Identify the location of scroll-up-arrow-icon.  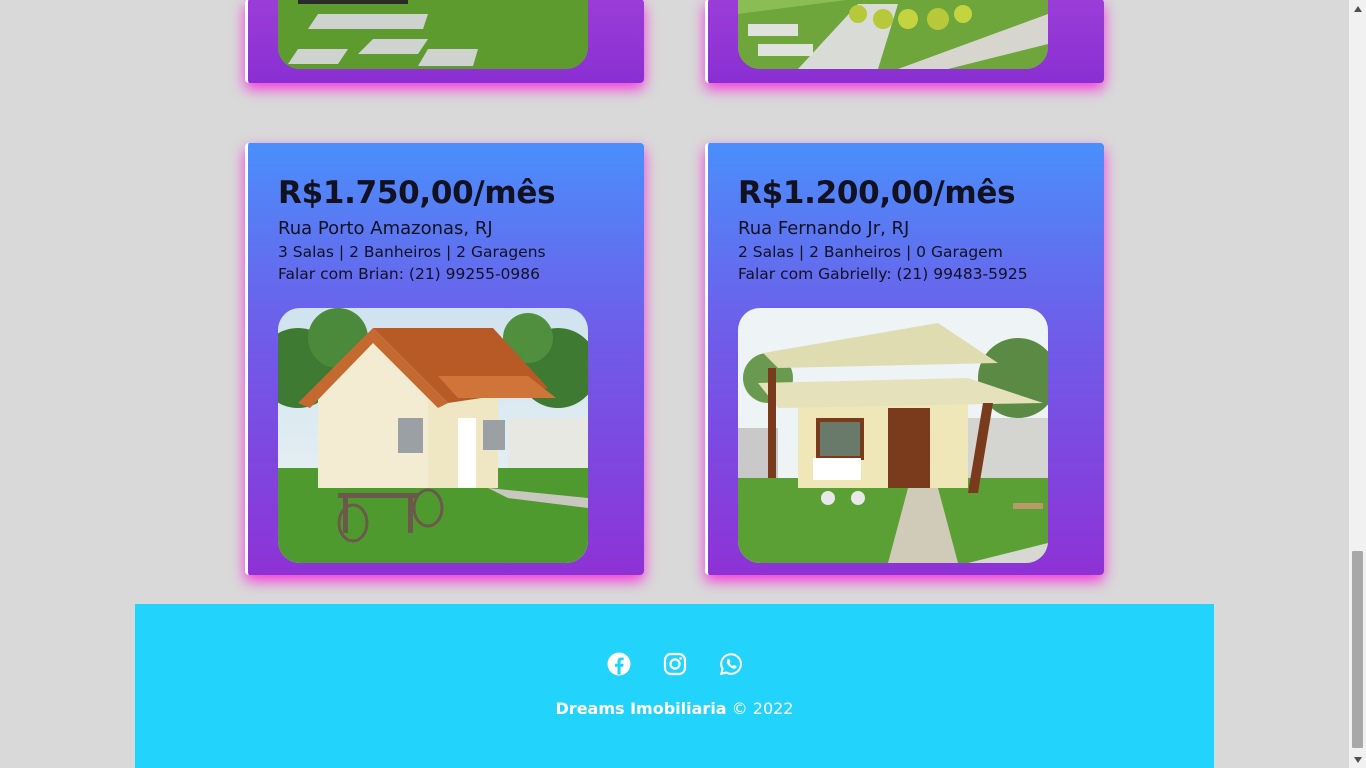
(1357, 8).